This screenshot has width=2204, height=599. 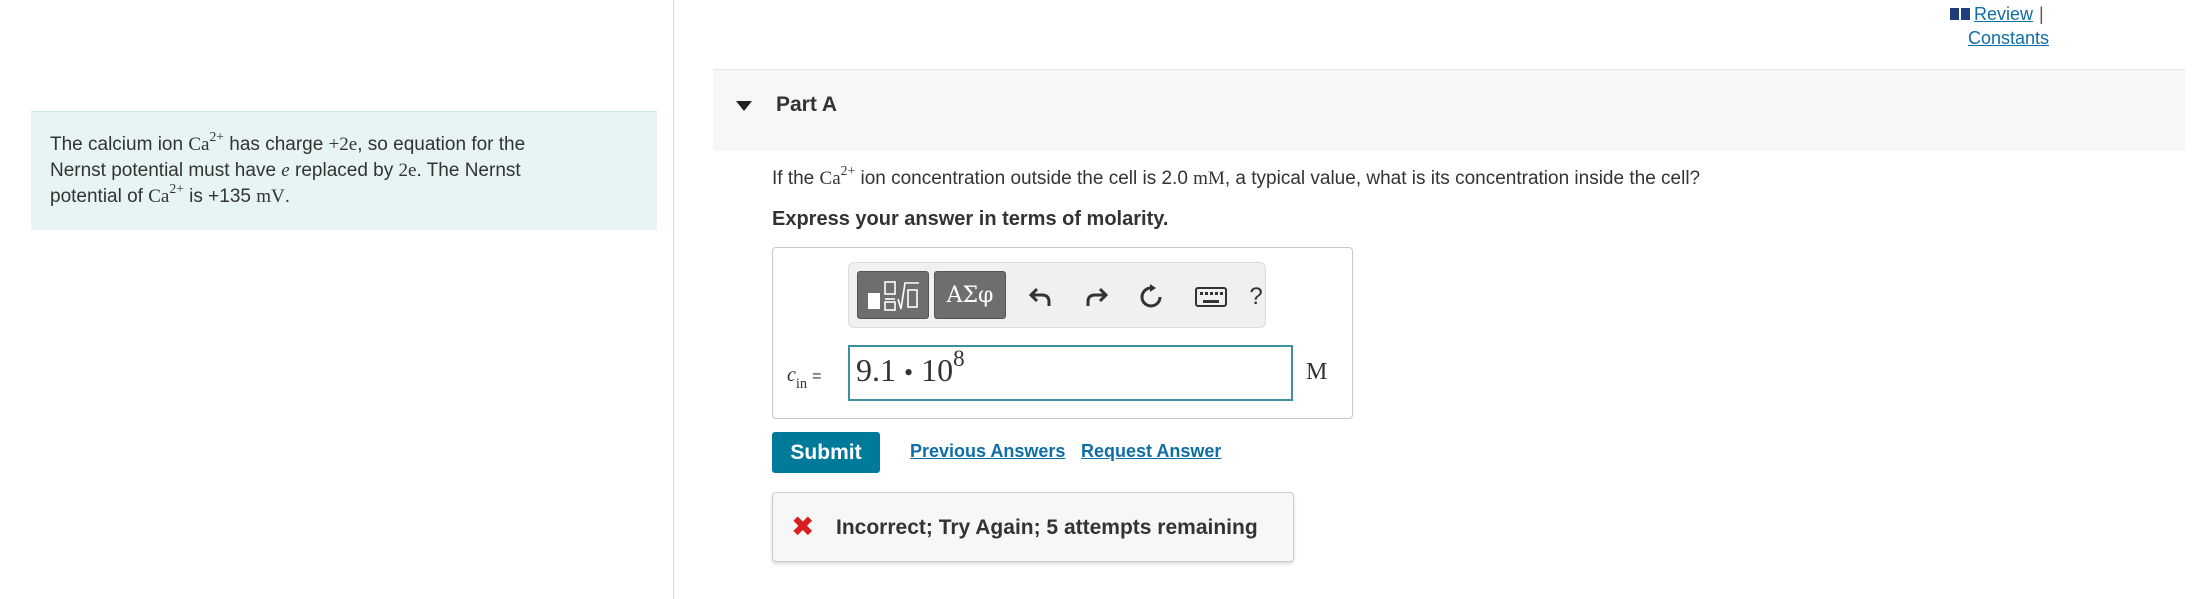 I want to click on redo-icon, so click(x=1097, y=296).